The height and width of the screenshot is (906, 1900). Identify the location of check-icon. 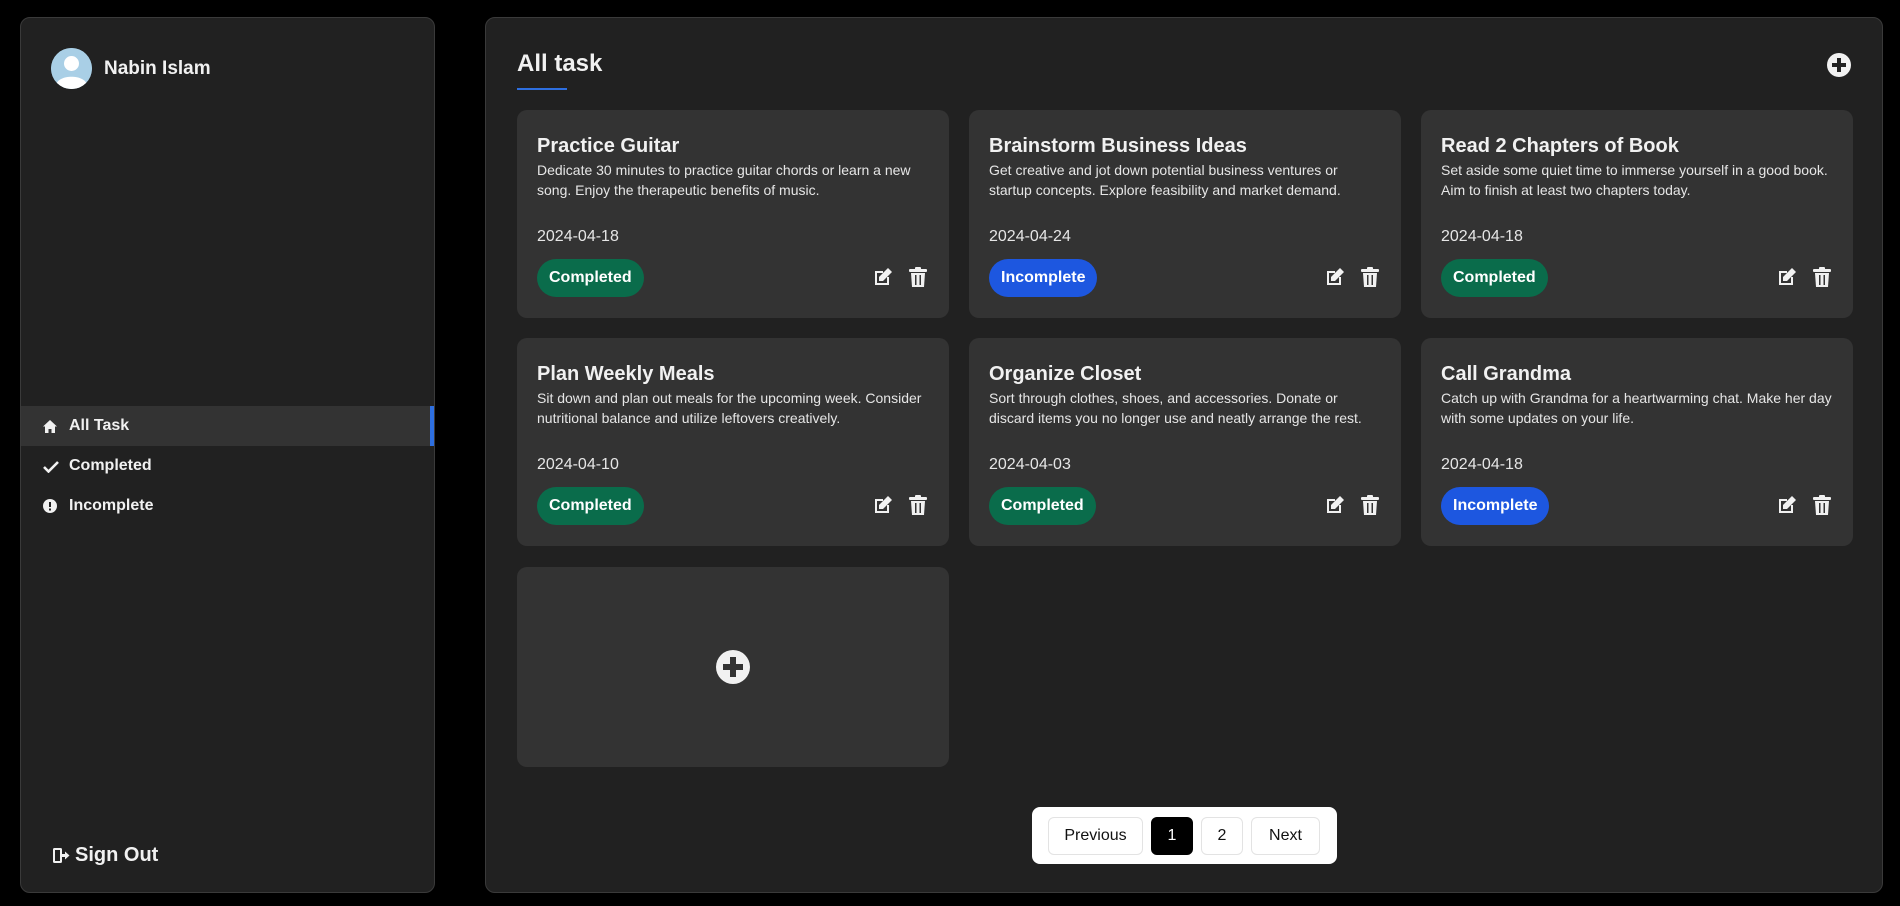
(56, 466).